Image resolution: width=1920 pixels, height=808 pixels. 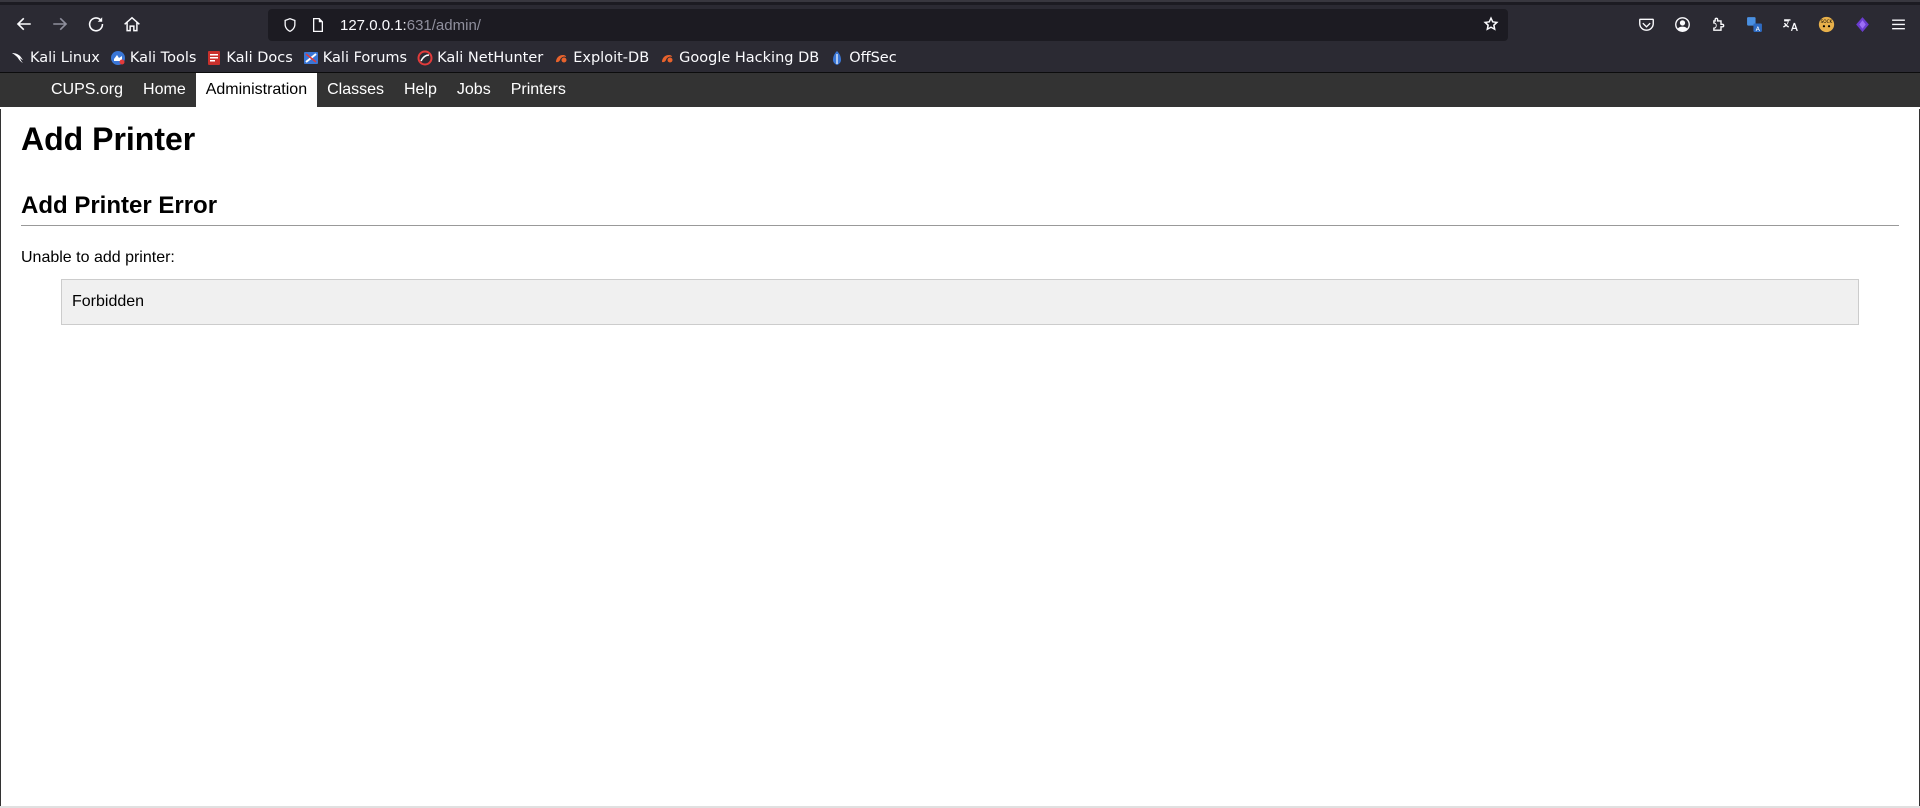 I want to click on bookmark-label: Kali Forums, so click(x=365, y=57).